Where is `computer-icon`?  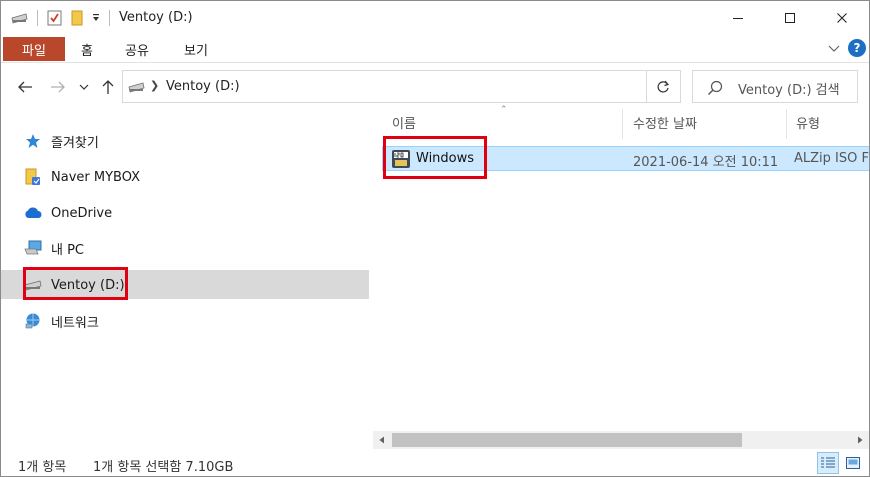 computer-icon is located at coordinates (33, 248).